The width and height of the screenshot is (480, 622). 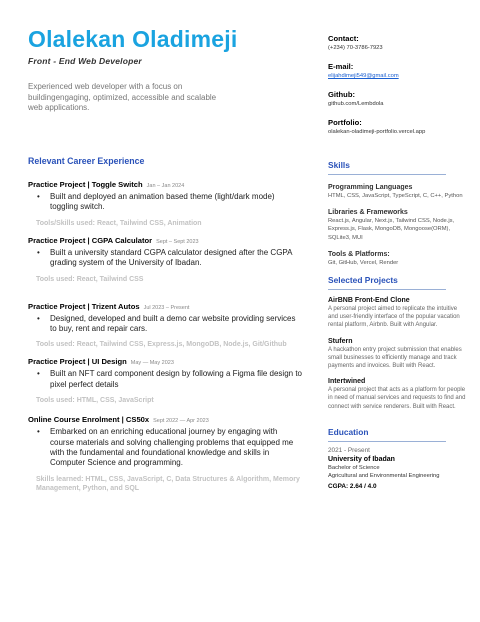 What do you see at coordinates (77, 362) in the screenshot?
I see `experience-title: Practice Project | UI Design` at bounding box center [77, 362].